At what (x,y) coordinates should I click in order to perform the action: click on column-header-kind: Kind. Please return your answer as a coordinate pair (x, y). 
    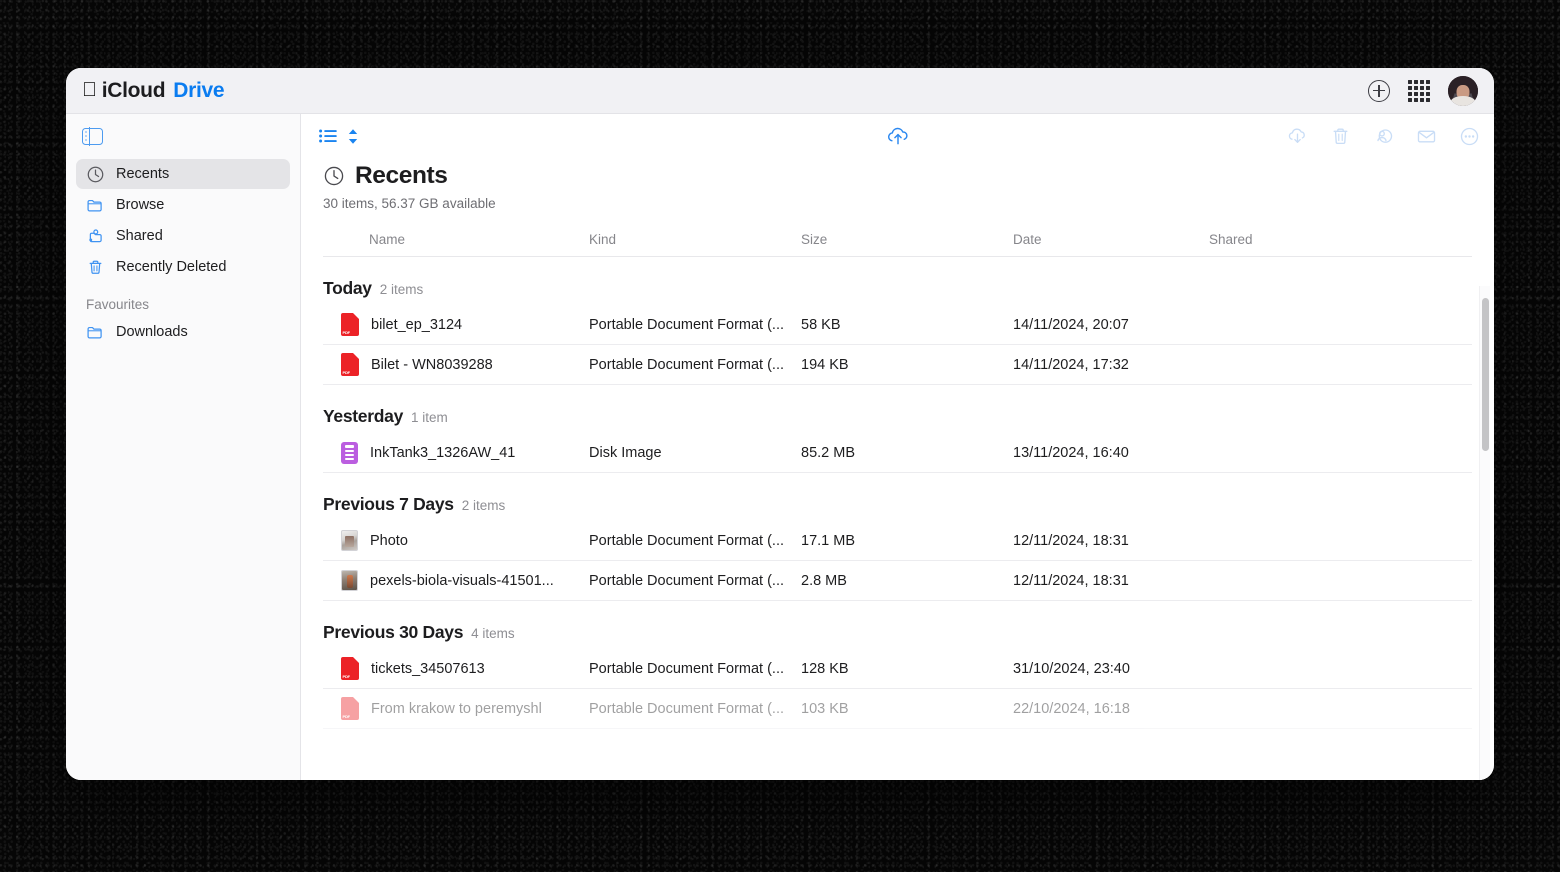
    Looking at the image, I should click on (695, 239).